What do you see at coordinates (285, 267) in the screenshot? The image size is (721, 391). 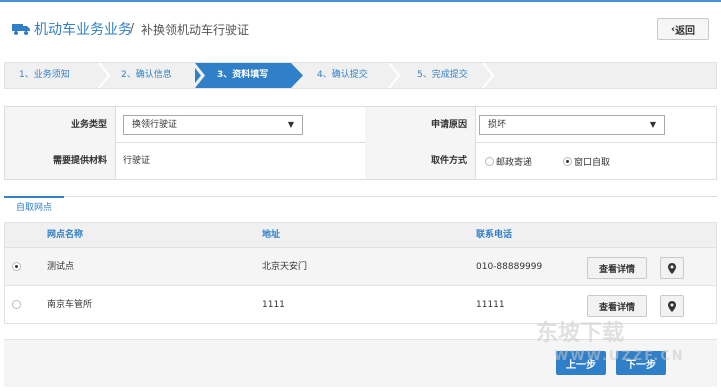 I see `point-address: 北京天安门` at bounding box center [285, 267].